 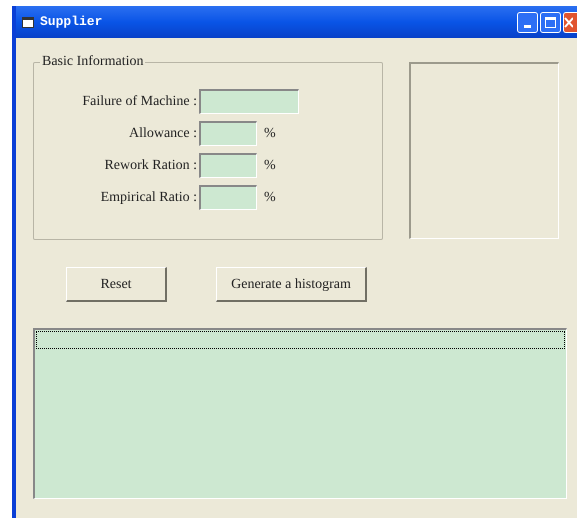 What do you see at coordinates (149, 198) in the screenshot?
I see `field-label: Empirical Ratio :` at bounding box center [149, 198].